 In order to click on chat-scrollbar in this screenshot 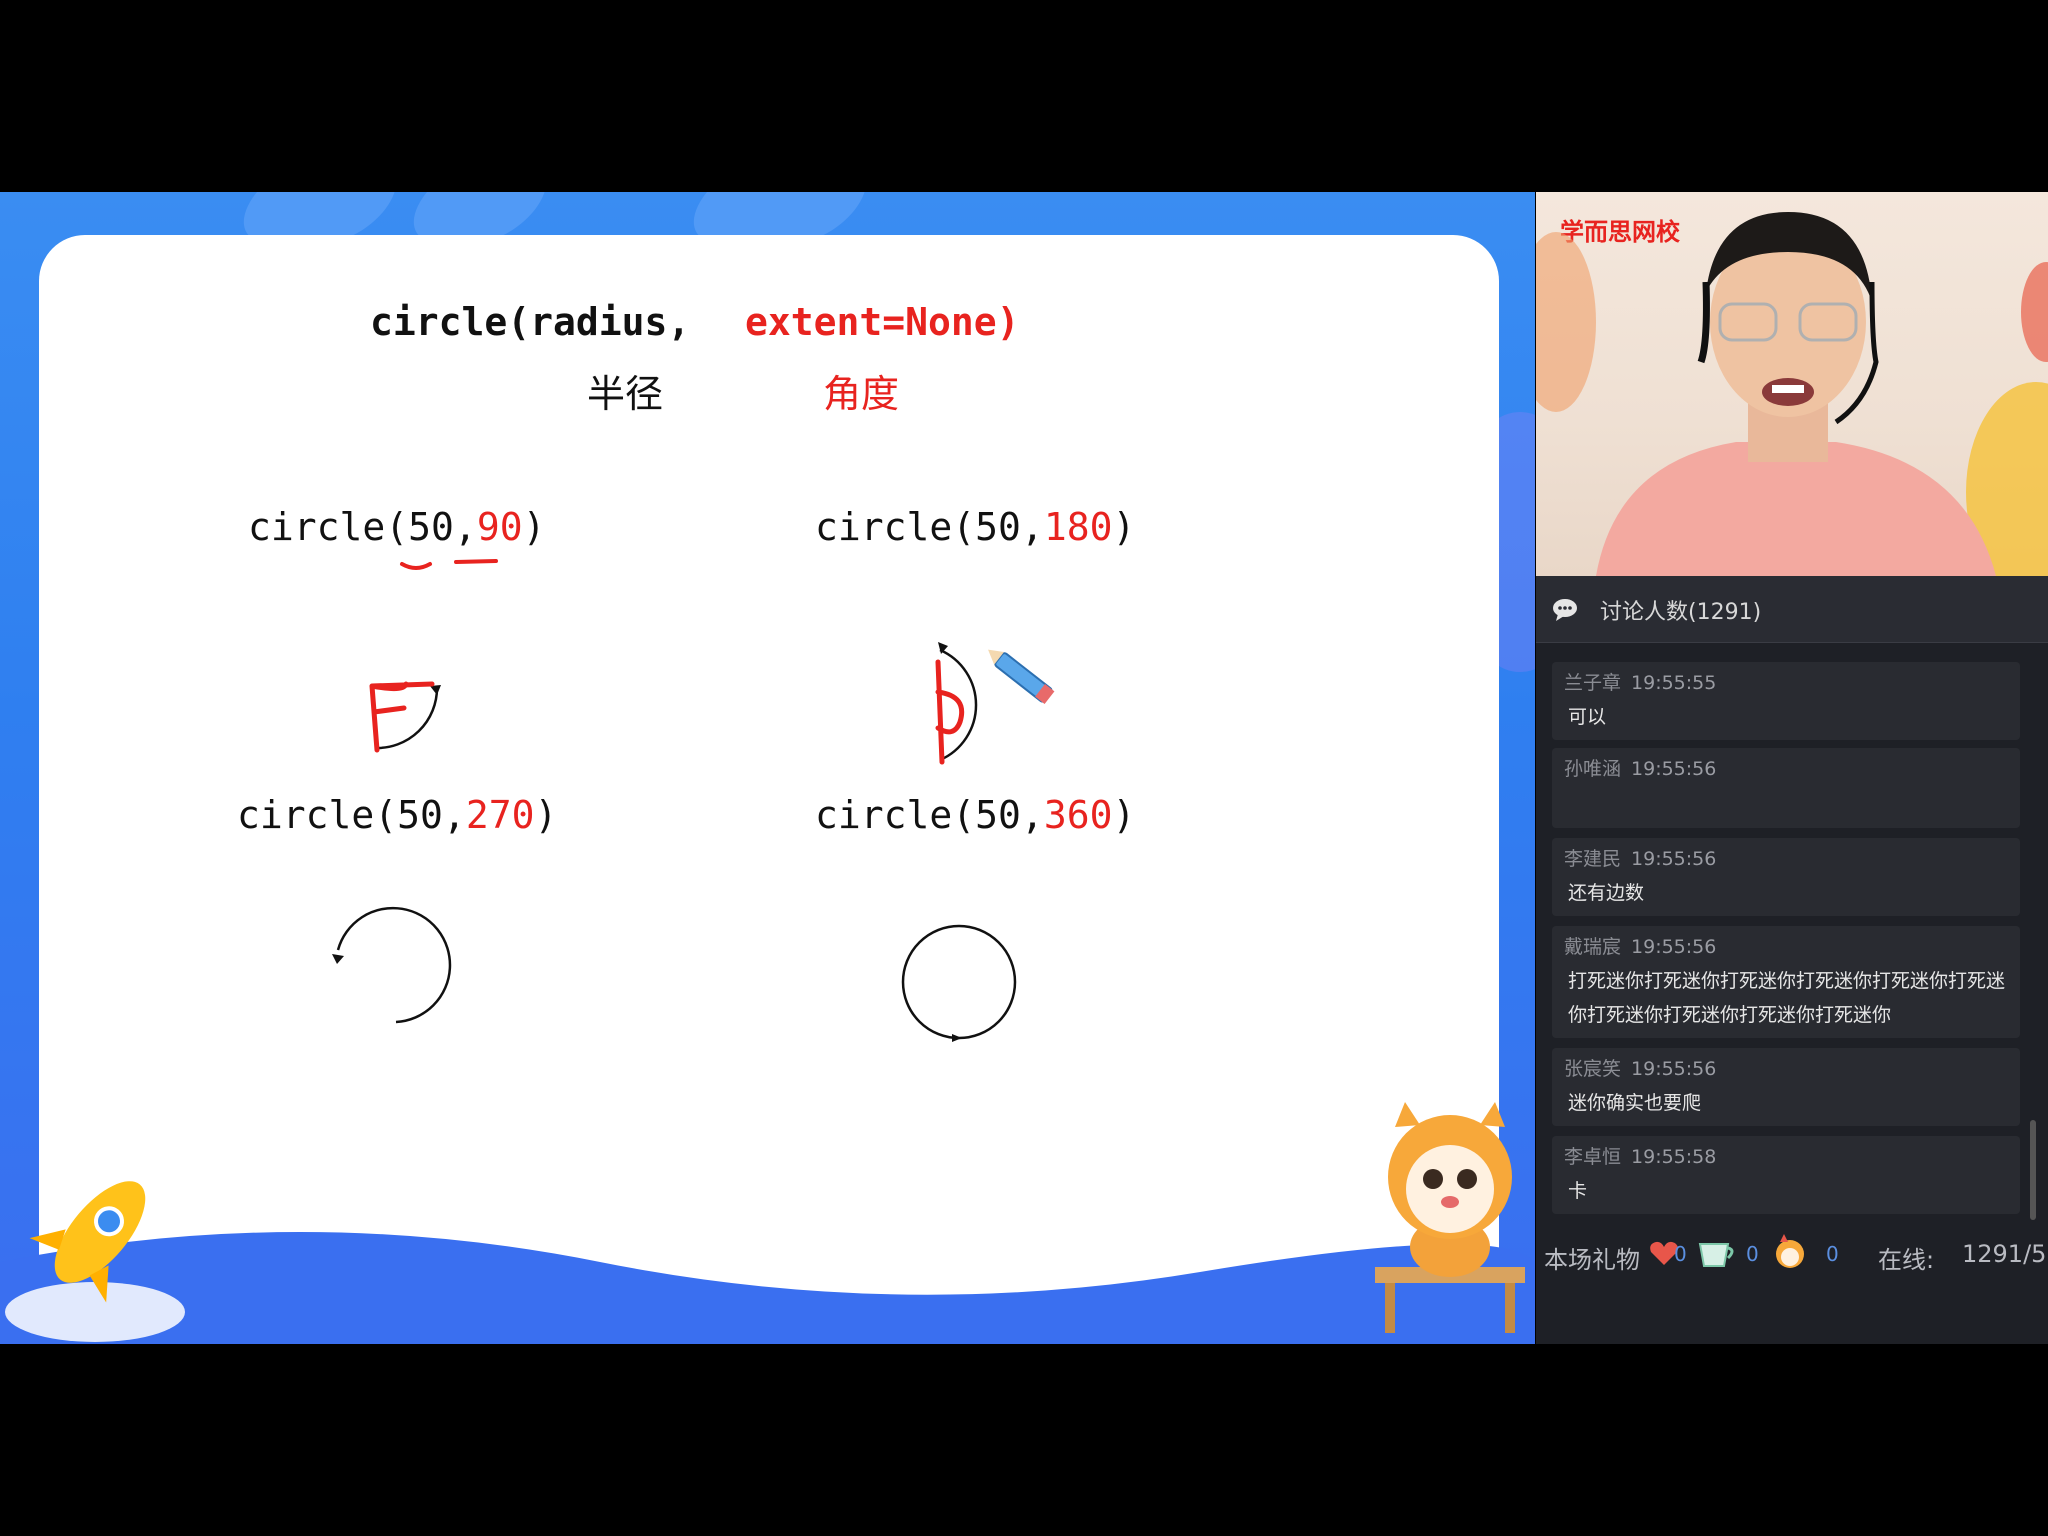, I will do `click(2033, 1170)`.